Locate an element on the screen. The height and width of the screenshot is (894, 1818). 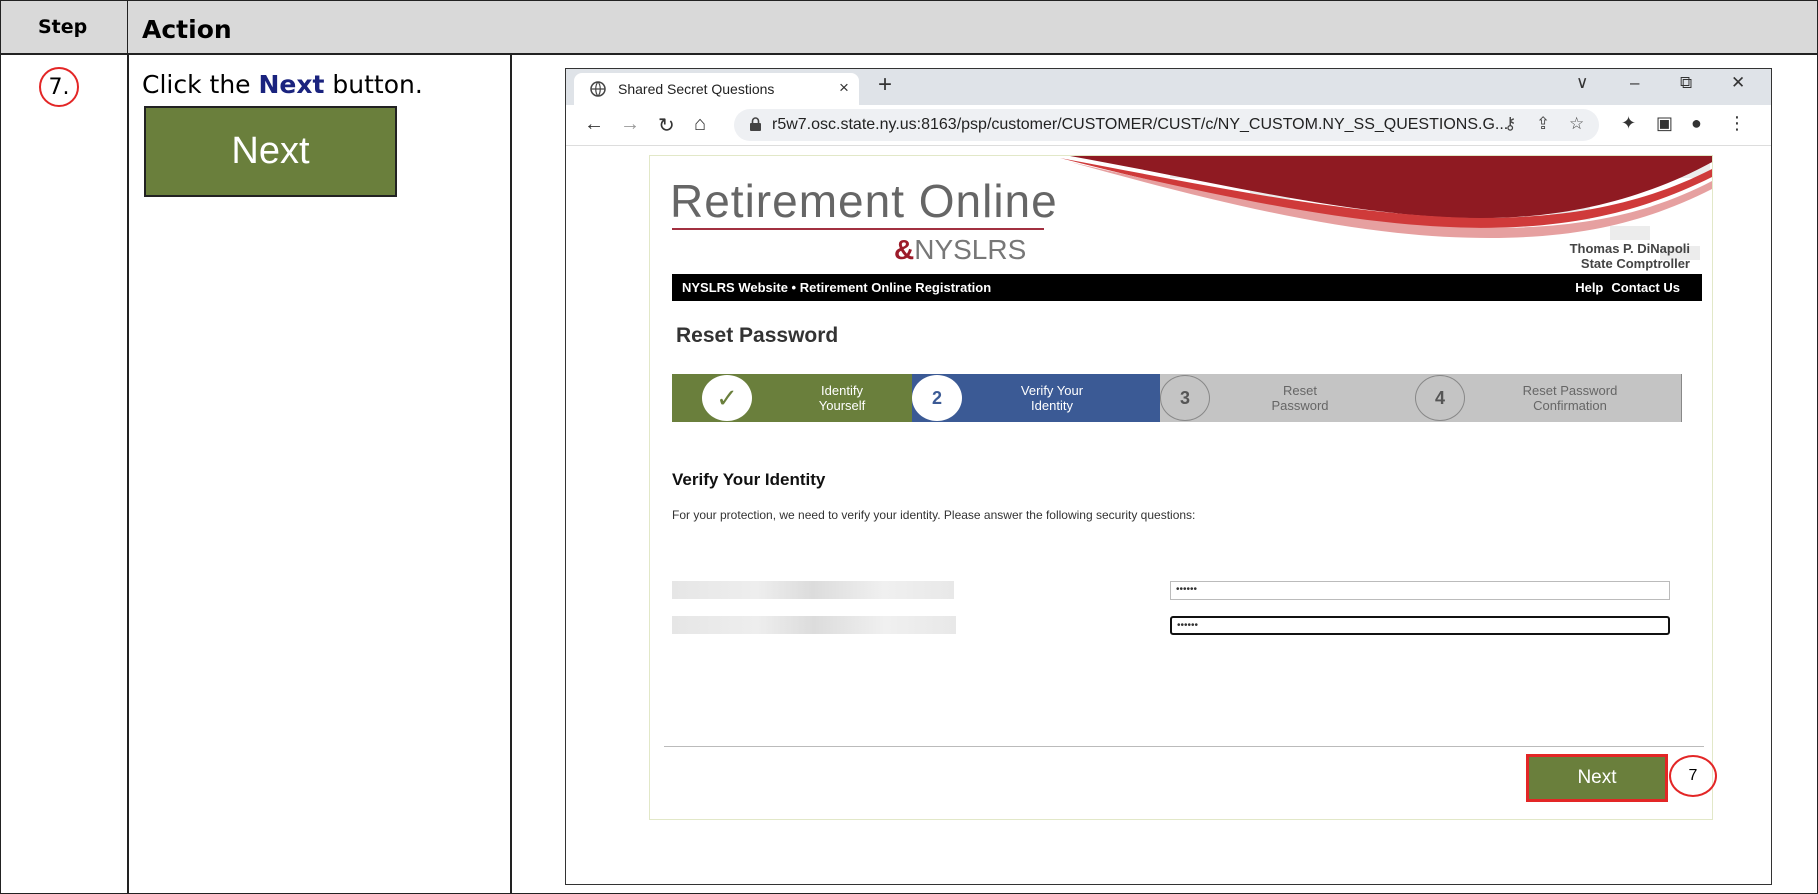
forward-icon: → is located at coordinates (630, 124).